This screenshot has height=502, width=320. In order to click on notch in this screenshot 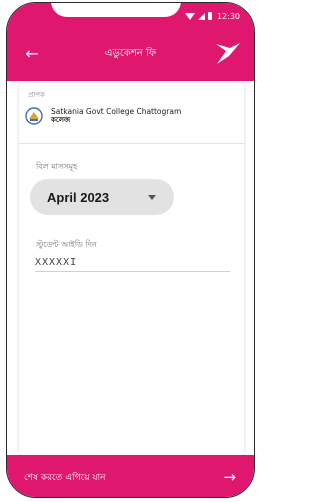, I will do `click(116, 10)`.